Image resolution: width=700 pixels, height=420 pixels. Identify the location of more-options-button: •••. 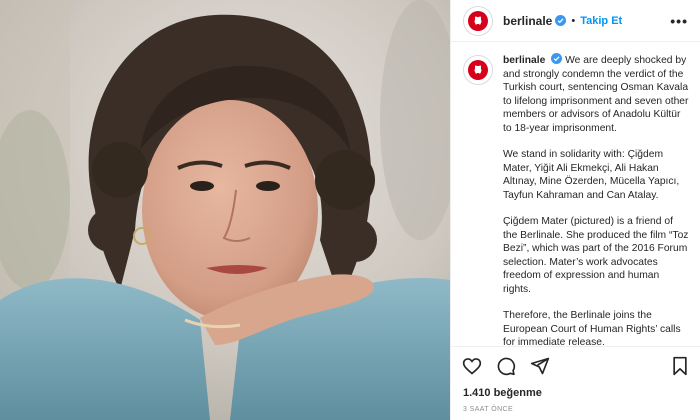
(679, 21).